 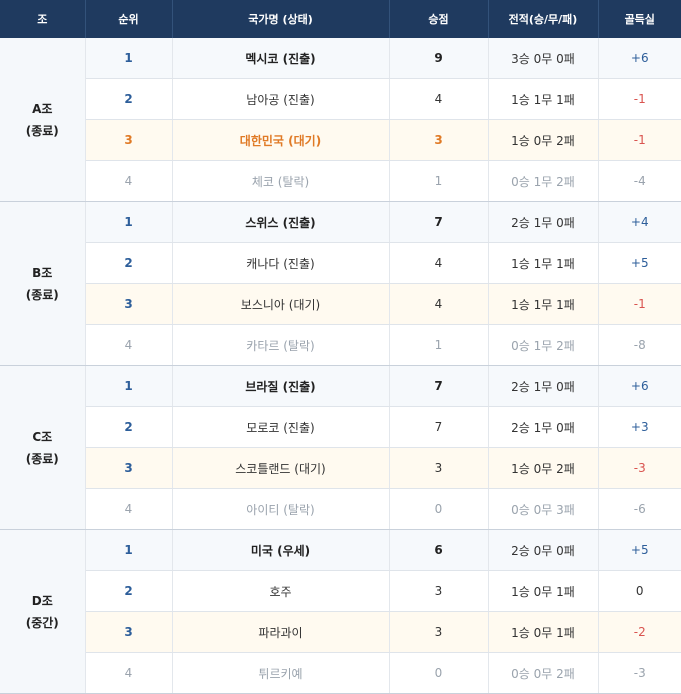 I want to click on table-row: 4 튀르키예 0 0승 0무 2패 -3, so click(x=340, y=673).